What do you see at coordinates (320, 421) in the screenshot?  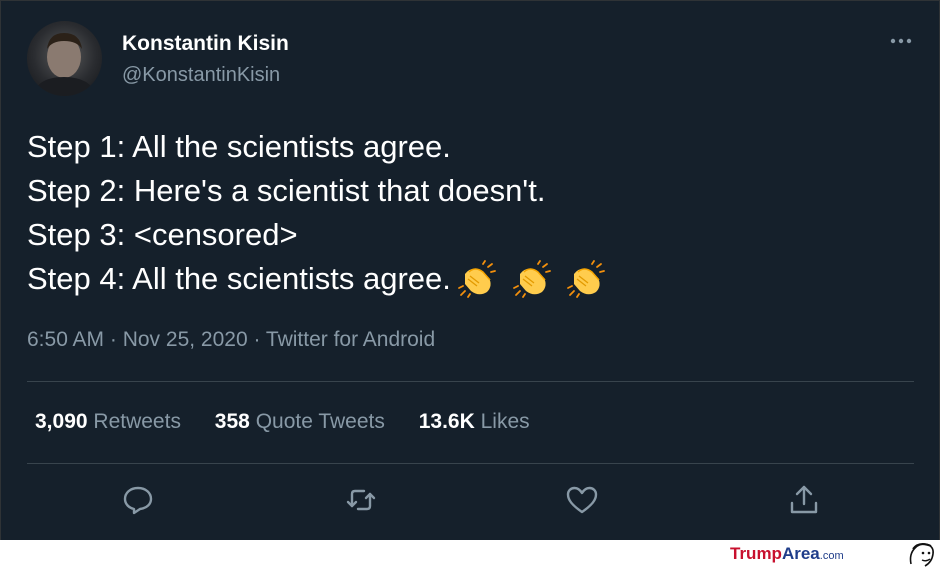 I see `stat-label: Quote Tweets` at bounding box center [320, 421].